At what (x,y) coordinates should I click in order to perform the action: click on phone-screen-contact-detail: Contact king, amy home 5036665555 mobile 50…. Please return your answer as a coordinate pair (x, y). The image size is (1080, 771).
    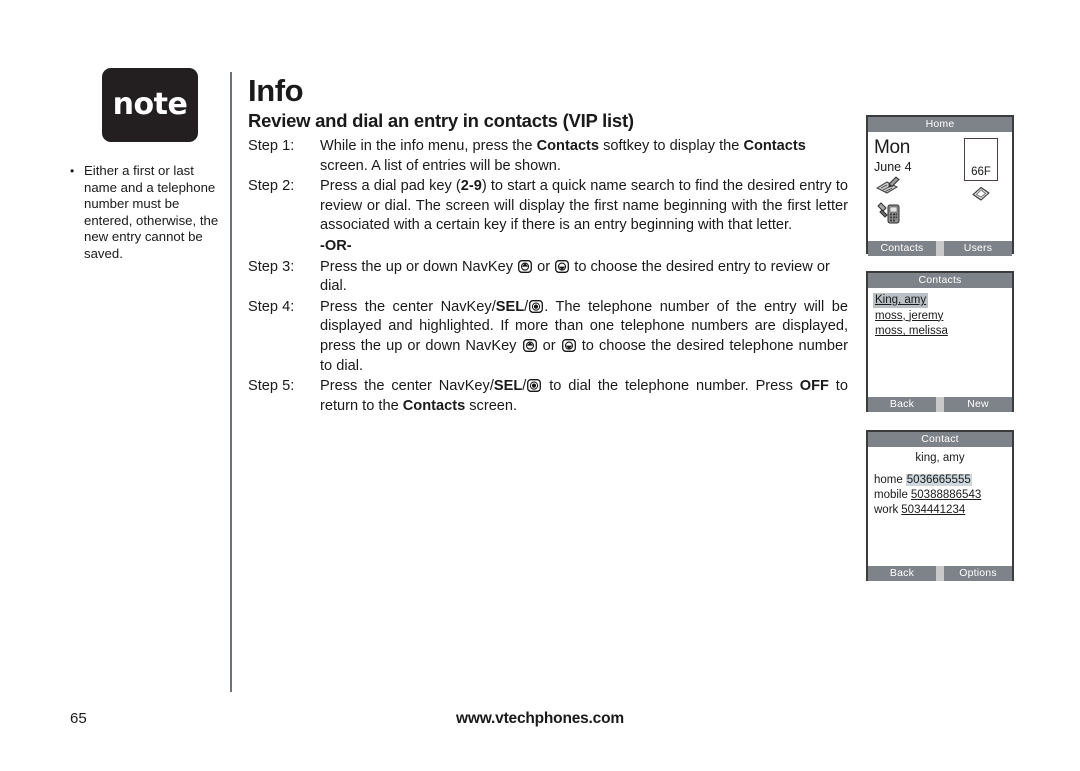
    Looking at the image, I should click on (940, 505).